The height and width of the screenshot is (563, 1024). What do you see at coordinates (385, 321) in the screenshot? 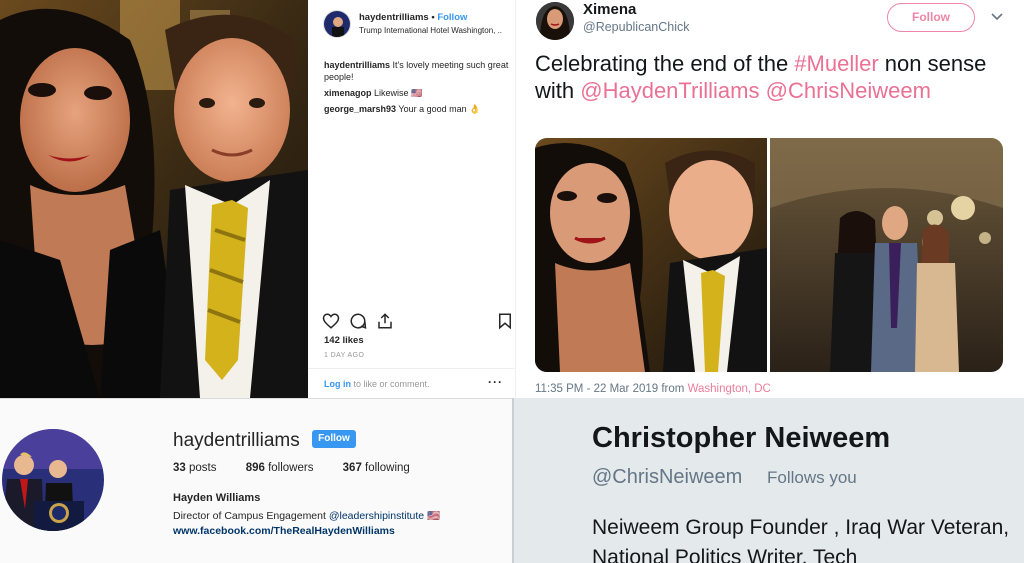
I see `share-icon` at bounding box center [385, 321].